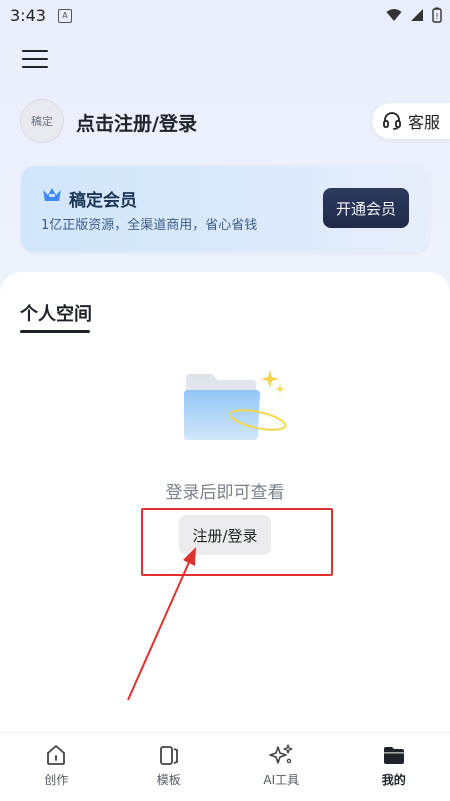 The image size is (450, 801). I want to click on open-vip-button: 开通会员, so click(366, 208).